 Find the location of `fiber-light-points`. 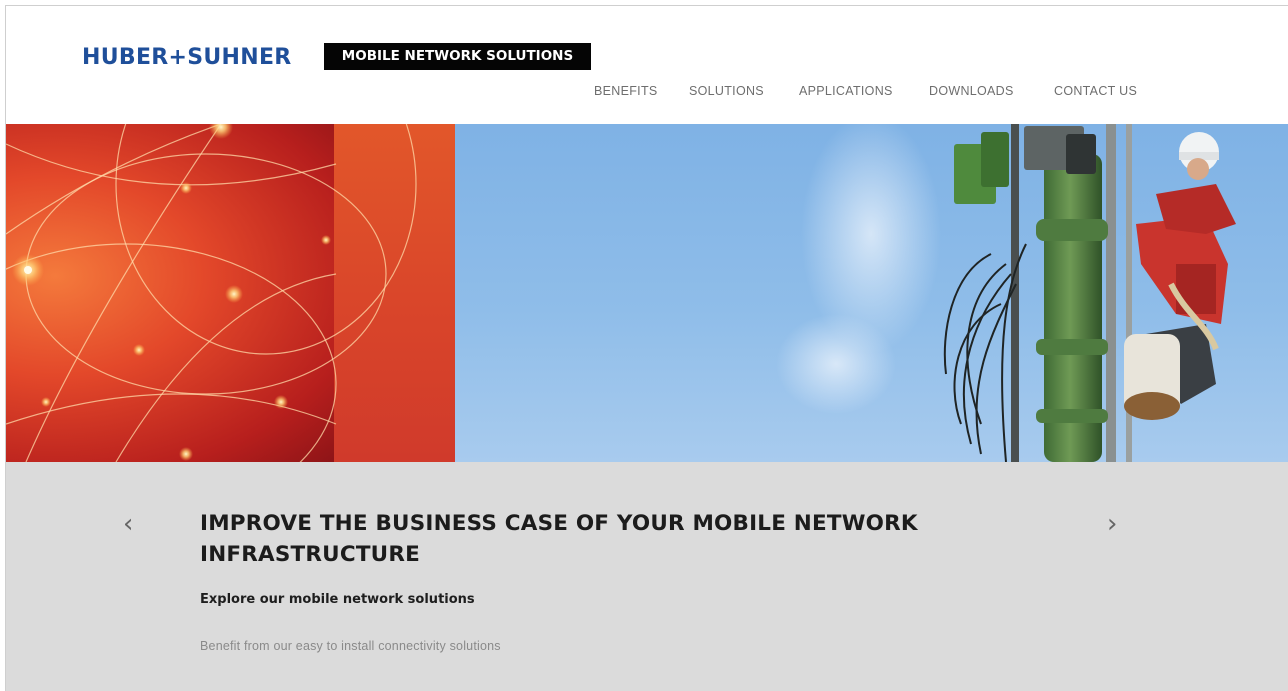

fiber-light-points is located at coordinates (171, 292).